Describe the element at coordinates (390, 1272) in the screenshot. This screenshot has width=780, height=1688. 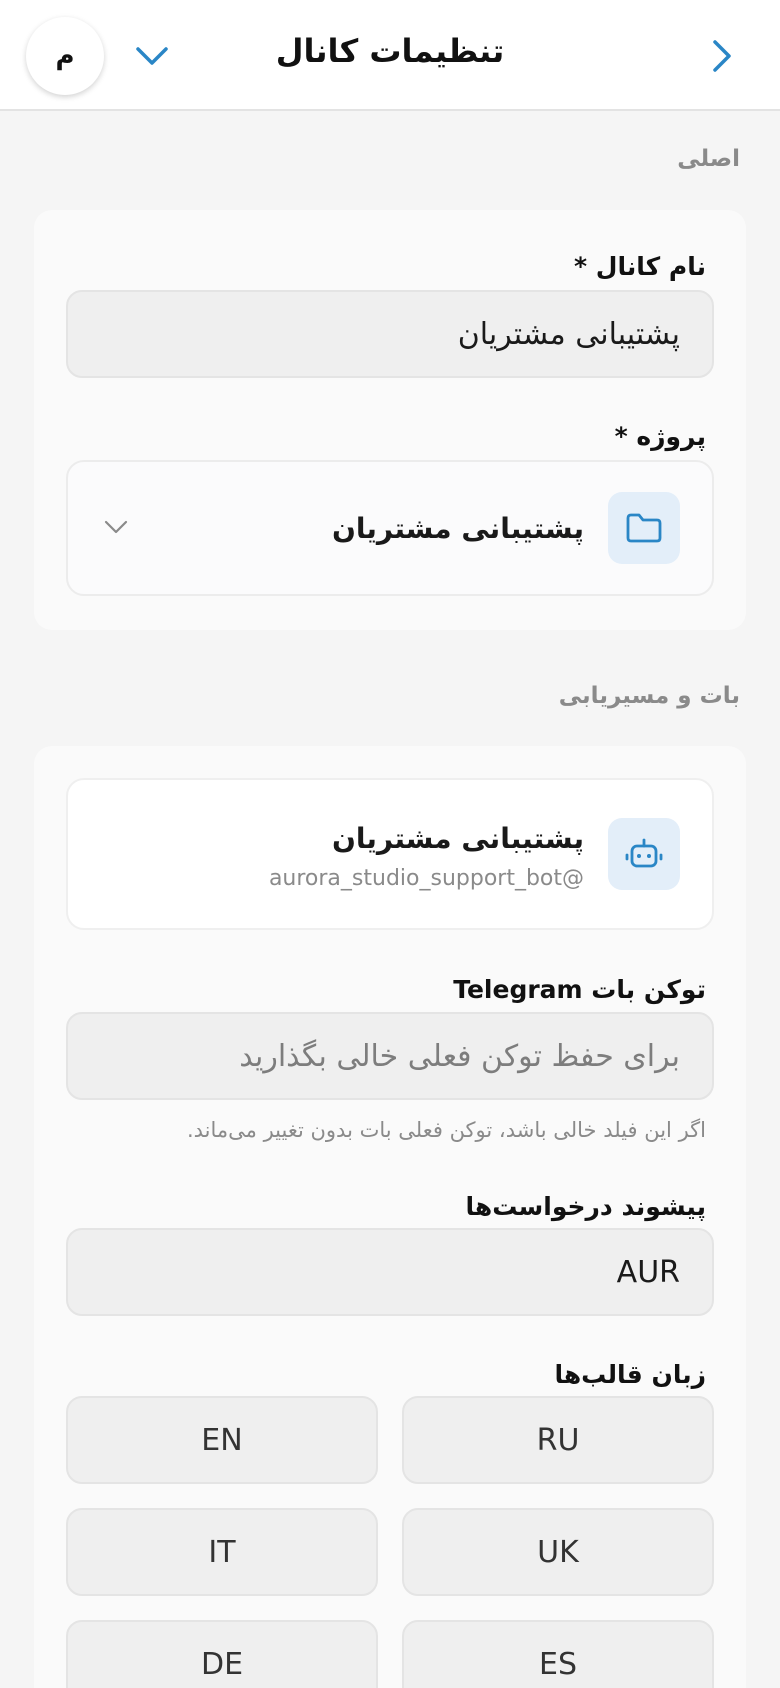
I see `prefix-input: AUR` at that location.